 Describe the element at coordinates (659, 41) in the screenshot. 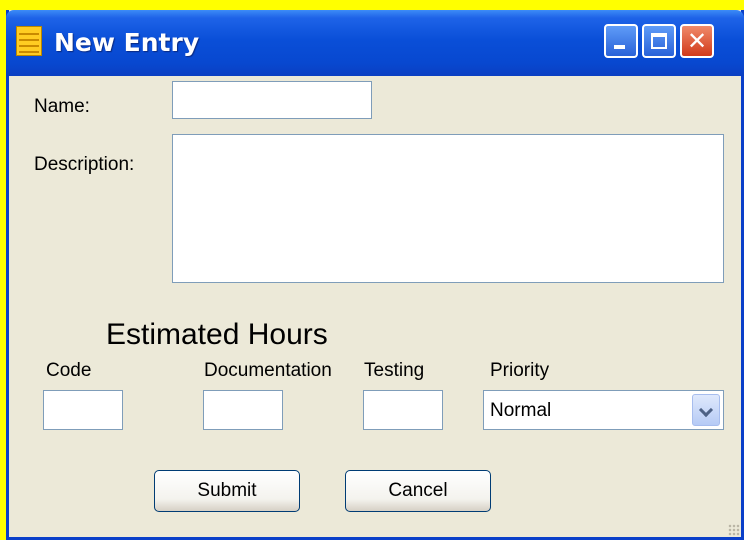

I see `maximize-icon` at that location.